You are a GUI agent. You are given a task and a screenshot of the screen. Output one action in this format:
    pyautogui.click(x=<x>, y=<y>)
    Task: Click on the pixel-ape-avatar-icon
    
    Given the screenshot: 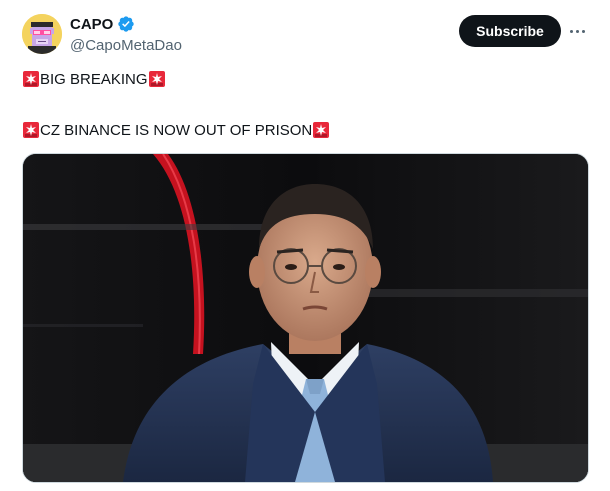 What is the action you would take?
    pyautogui.click(x=42, y=34)
    